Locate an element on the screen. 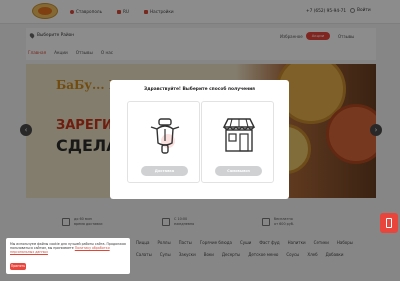 The image size is (400, 281). accept-cookies-button: Принять is located at coordinates (18, 266).